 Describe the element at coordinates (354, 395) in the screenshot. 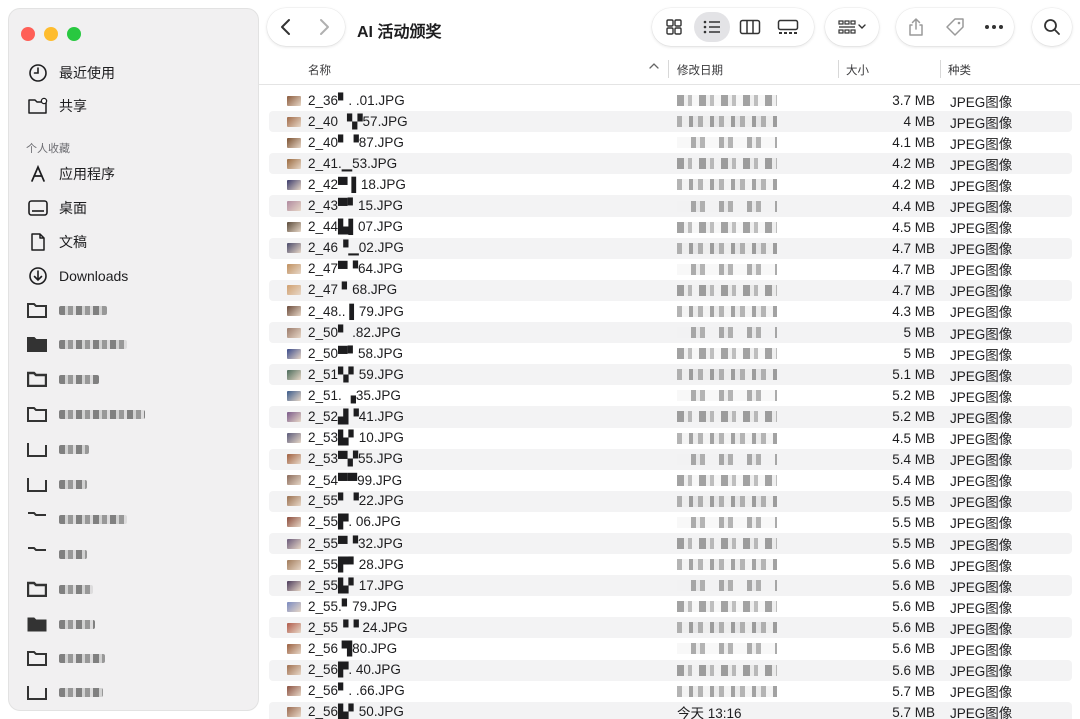

I see `file-name: 2_51. ▗35.JPG` at that location.